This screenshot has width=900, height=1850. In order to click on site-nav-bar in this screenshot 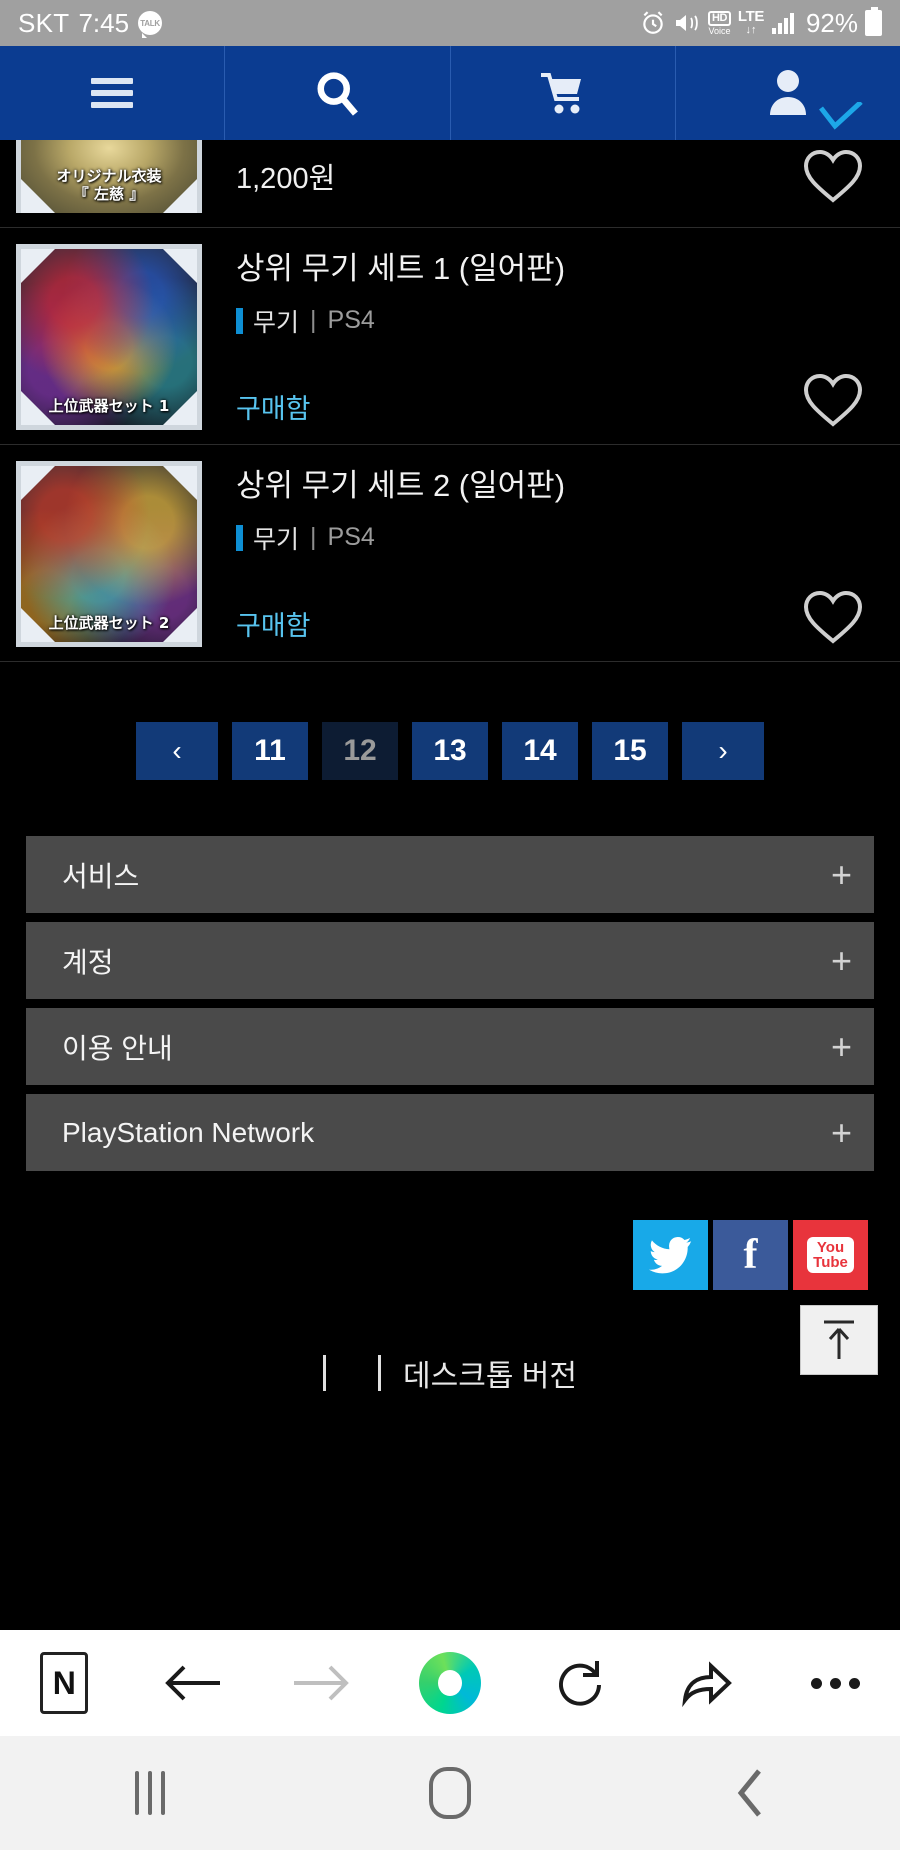, I will do `click(450, 93)`.